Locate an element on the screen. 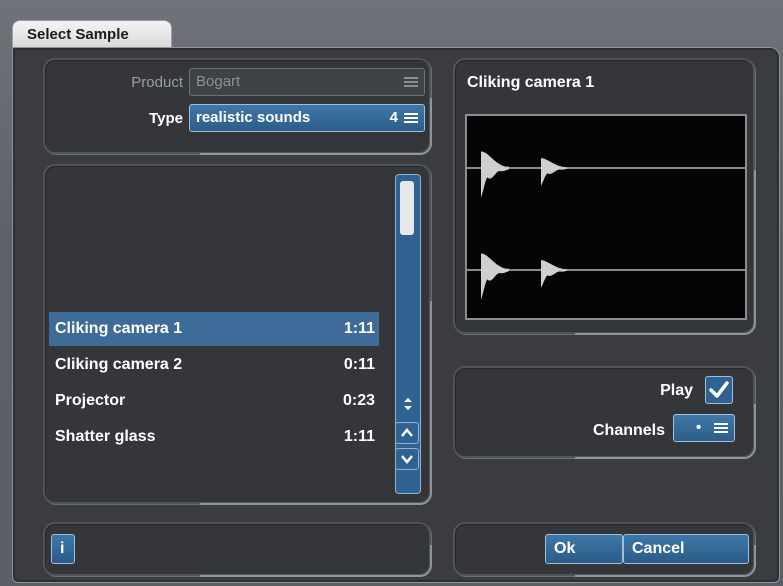 The width and height of the screenshot is (783, 586). cancel-button: Cancel is located at coordinates (686, 549).